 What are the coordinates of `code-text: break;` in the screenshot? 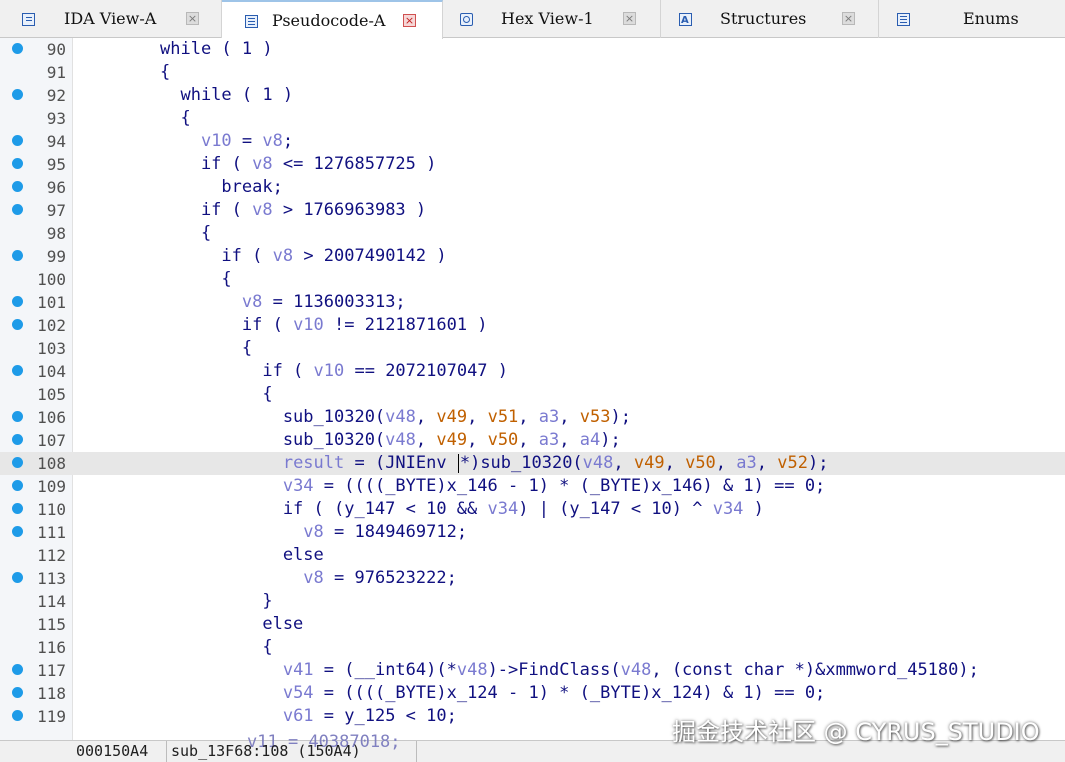 It's located at (221, 187).